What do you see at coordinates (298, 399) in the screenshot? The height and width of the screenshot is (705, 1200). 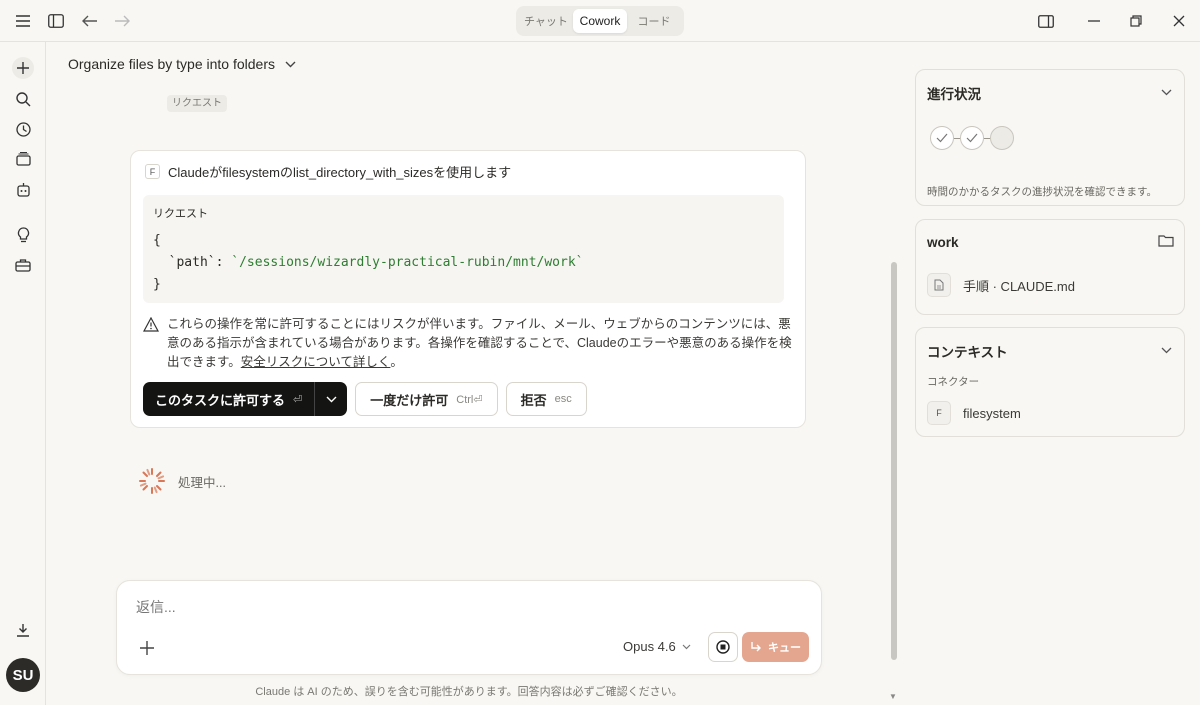 I see `allow-task-shortcut: ⏎` at bounding box center [298, 399].